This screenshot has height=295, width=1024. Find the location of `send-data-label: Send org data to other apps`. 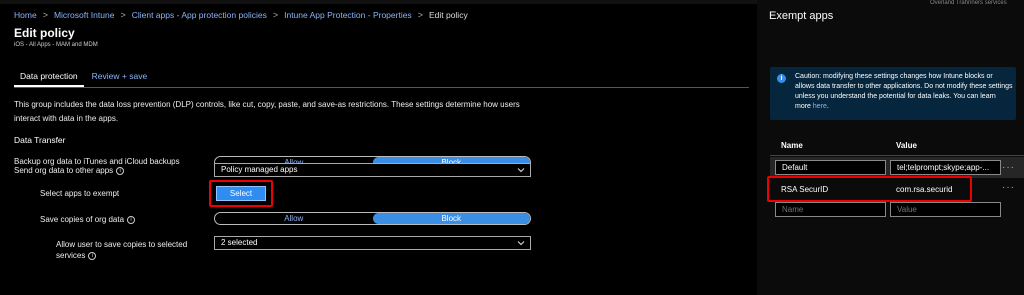

send-data-label: Send org data to other apps is located at coordinates (64, 170).